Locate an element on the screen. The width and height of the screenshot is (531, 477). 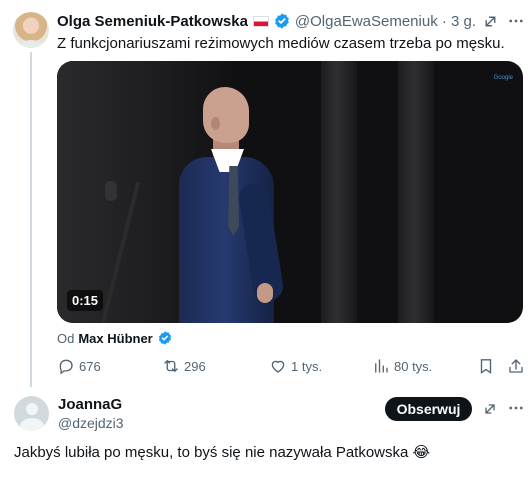
attribution-prefix: Od is located at coordinates (66, 338).